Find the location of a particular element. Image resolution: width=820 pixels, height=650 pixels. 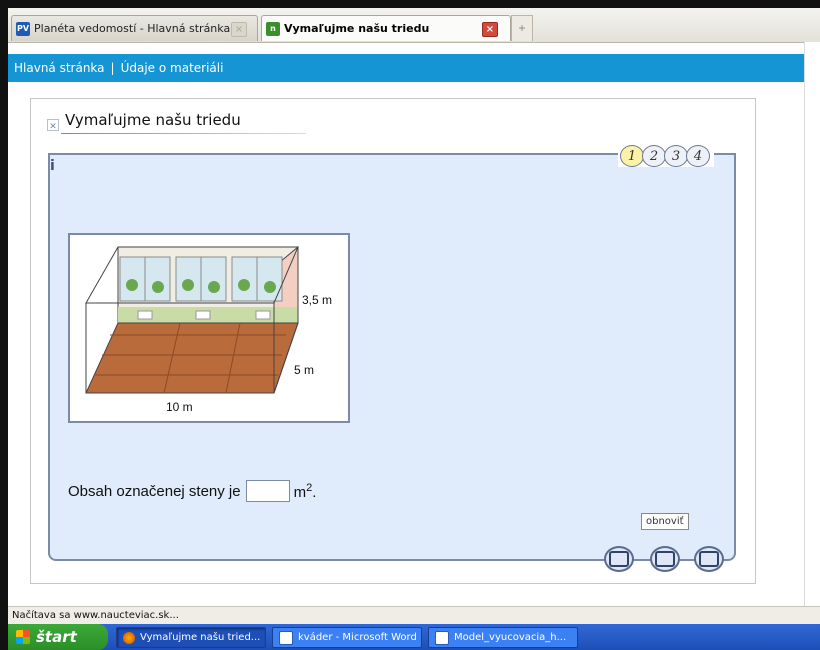

firefox-icon is located at coordinates (129, 637).